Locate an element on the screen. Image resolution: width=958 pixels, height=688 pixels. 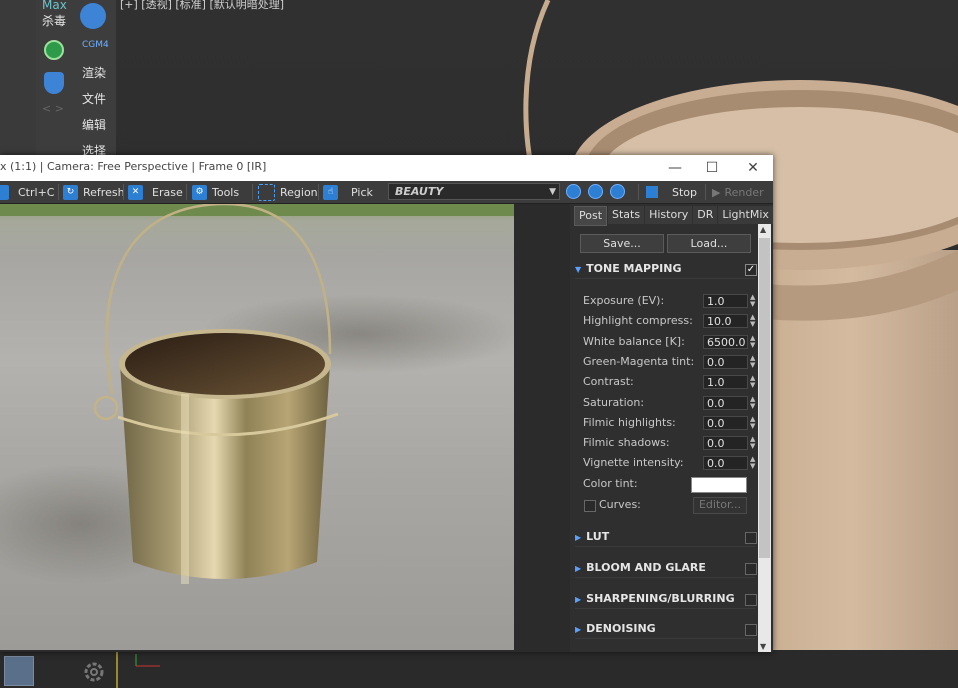
lut-checkbox is located at coordinates (751, 538).